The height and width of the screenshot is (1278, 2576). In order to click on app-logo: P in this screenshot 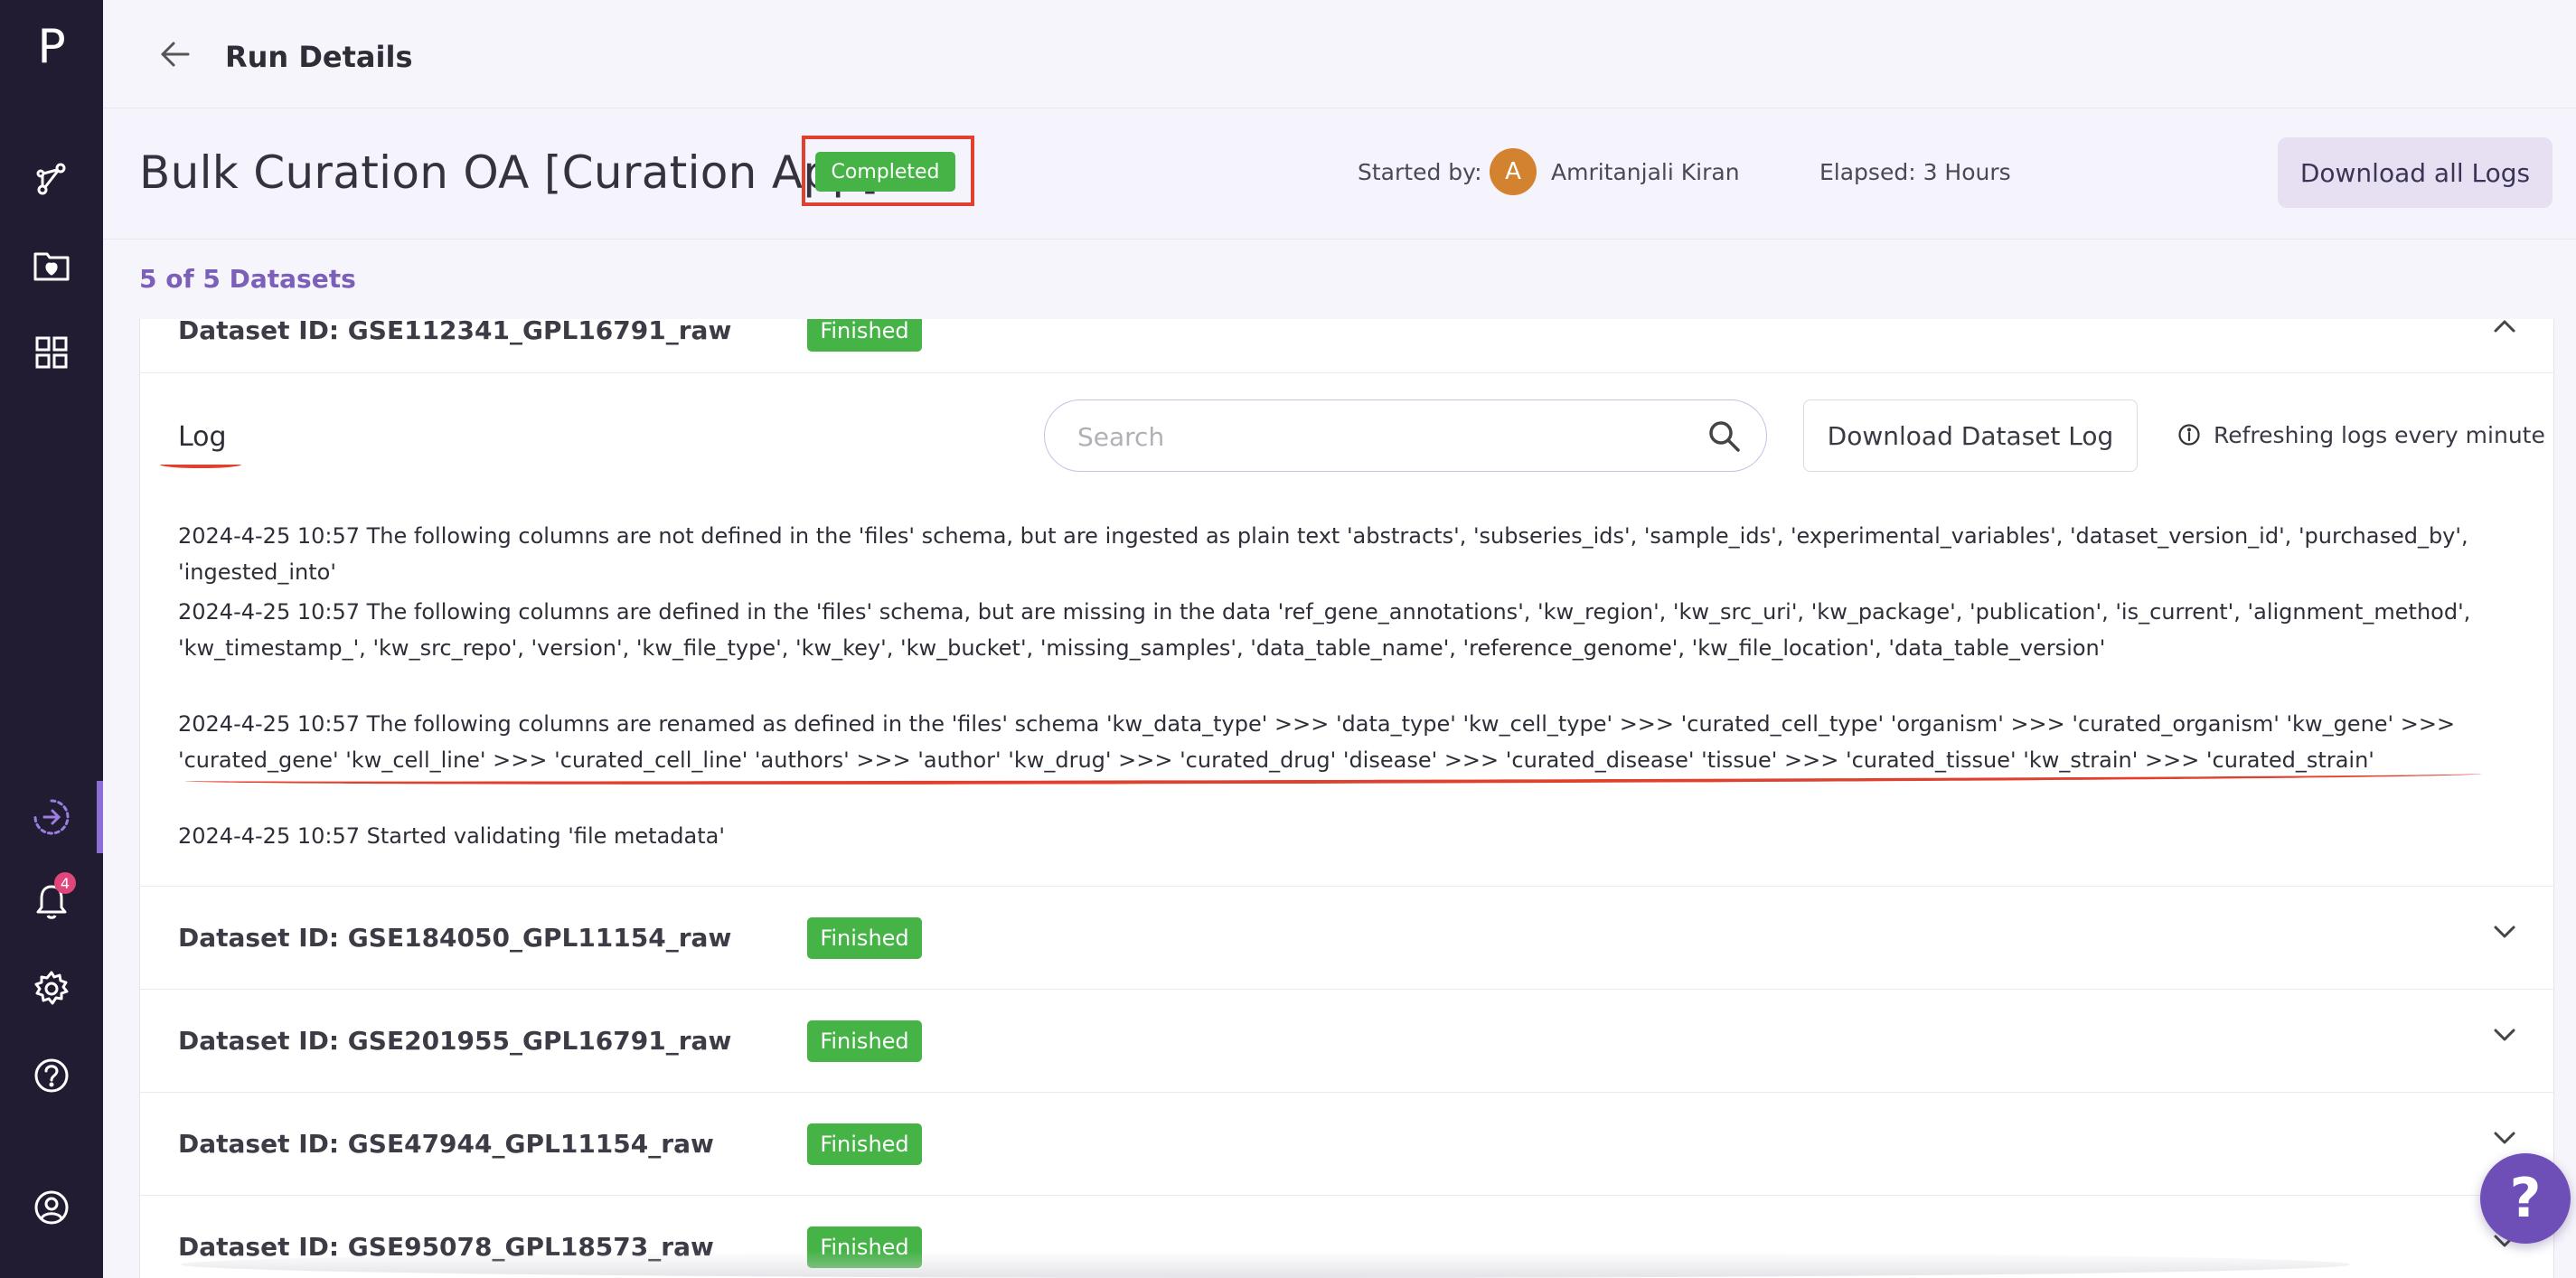, I will do `click(52, 47)`.